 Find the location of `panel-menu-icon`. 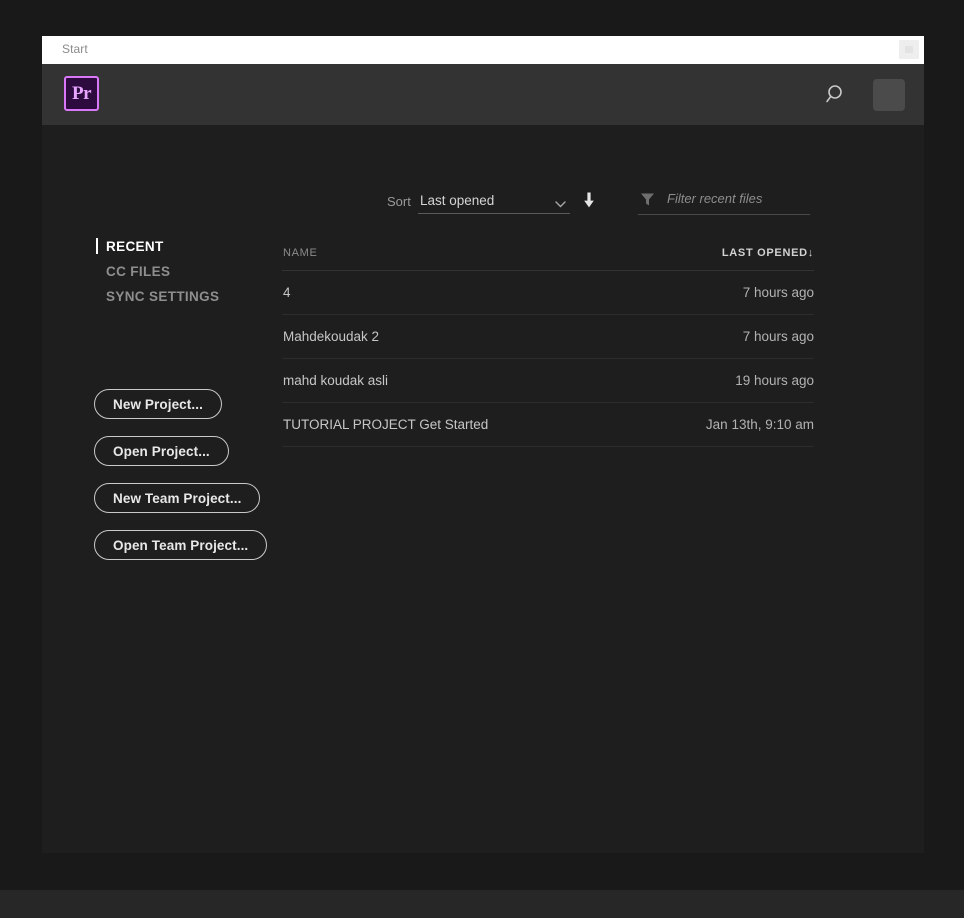

panel-menu-icon is located at coordinates (909, 49).